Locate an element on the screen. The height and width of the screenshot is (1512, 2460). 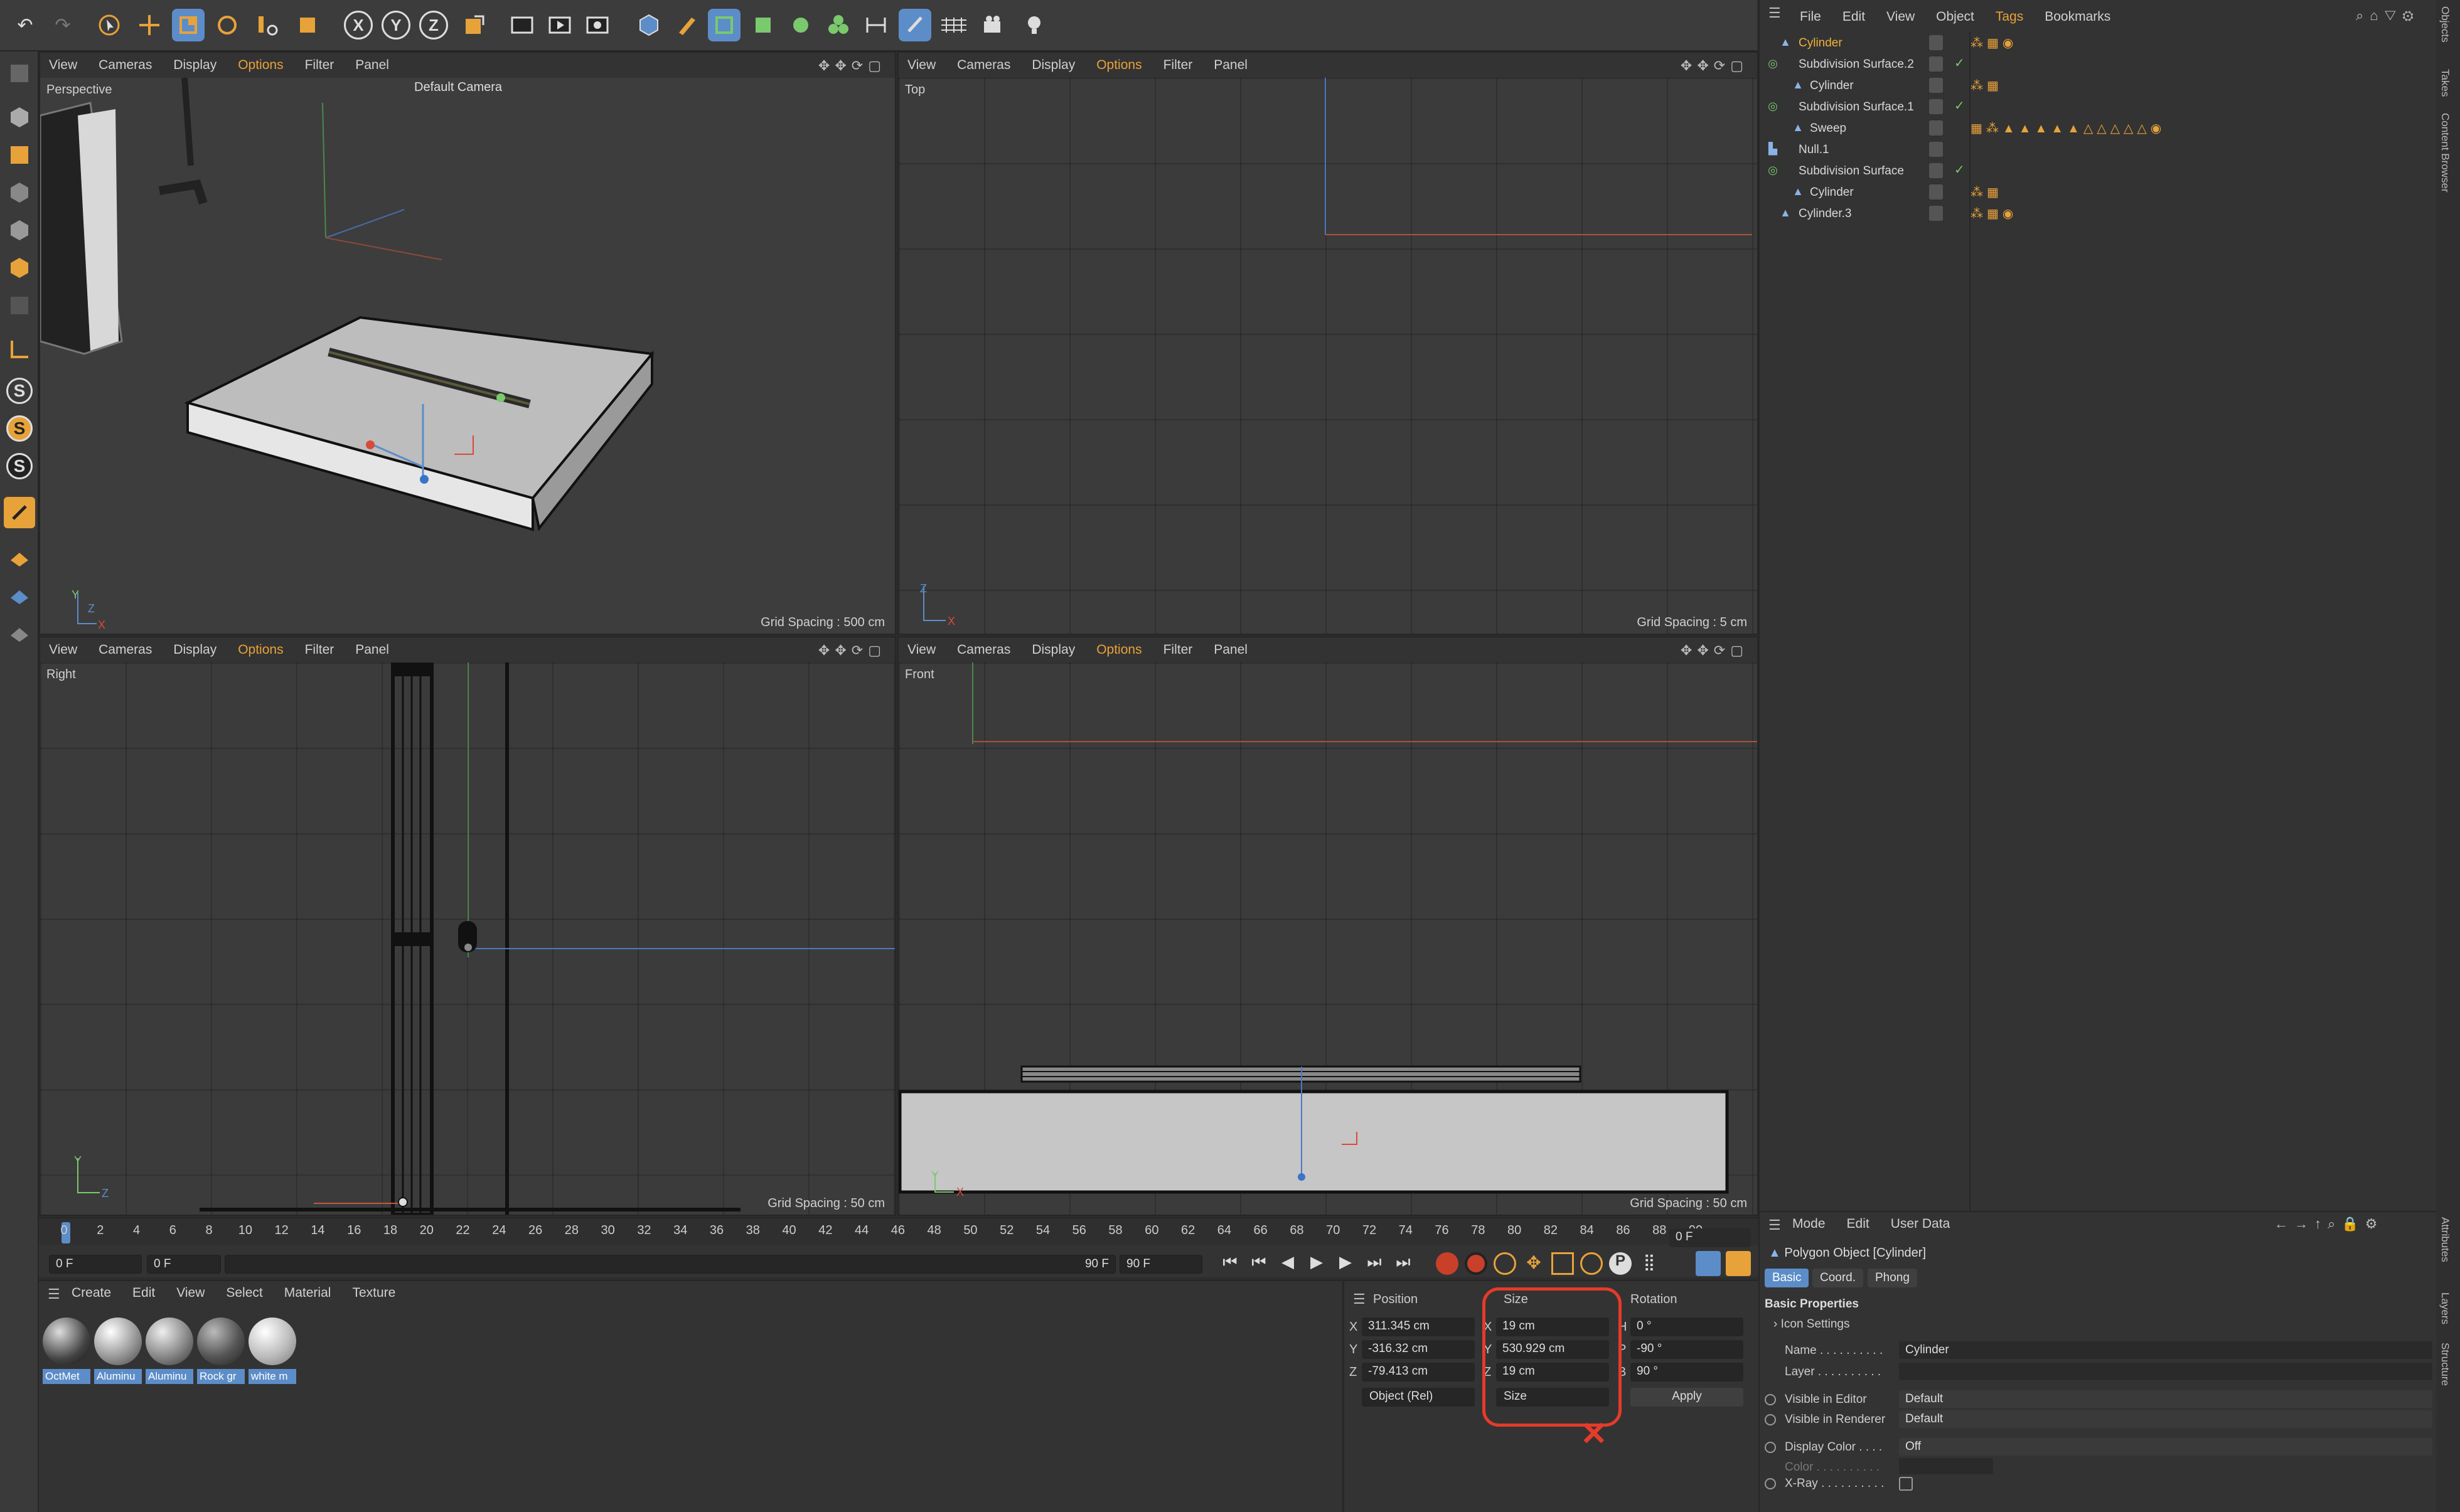
object-name: Null.1 is located at coordinates (1814, 150).